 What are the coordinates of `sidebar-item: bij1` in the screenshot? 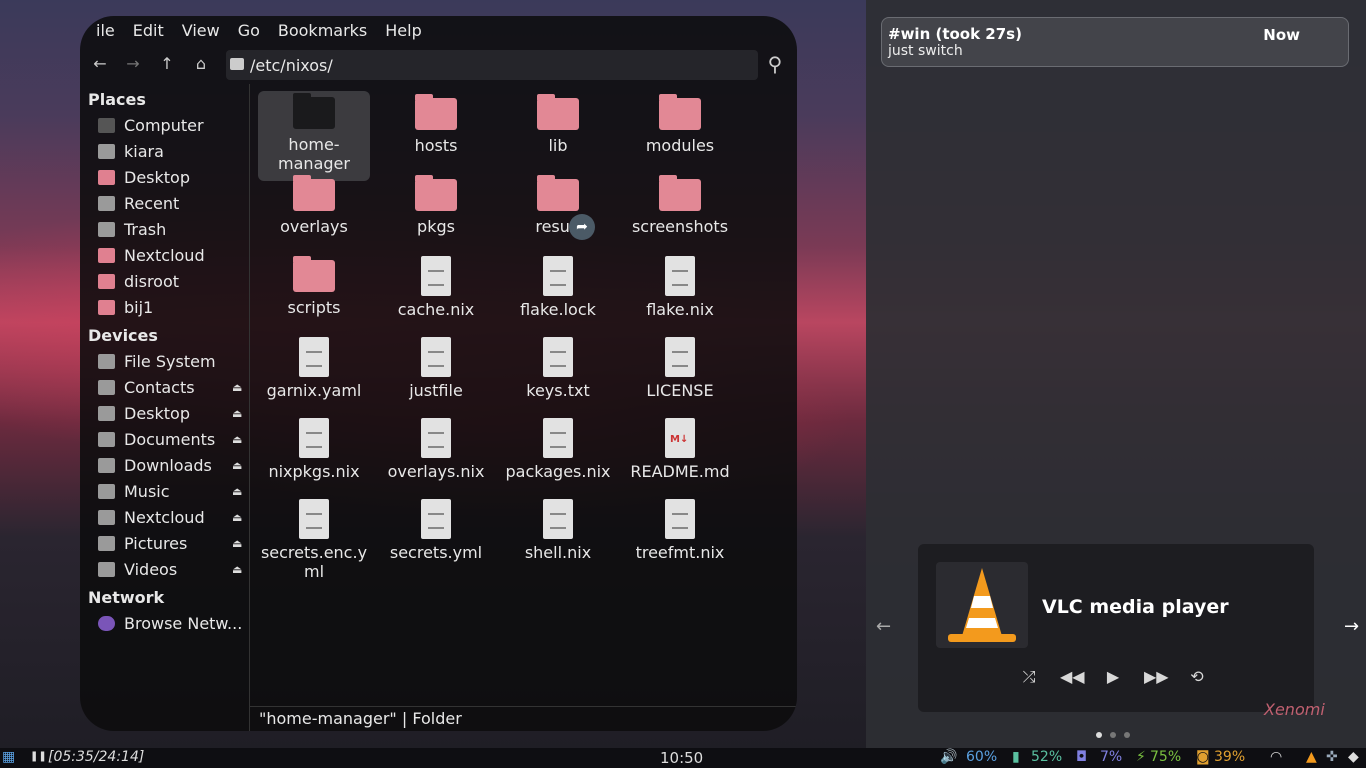 It's located at (164, 307).